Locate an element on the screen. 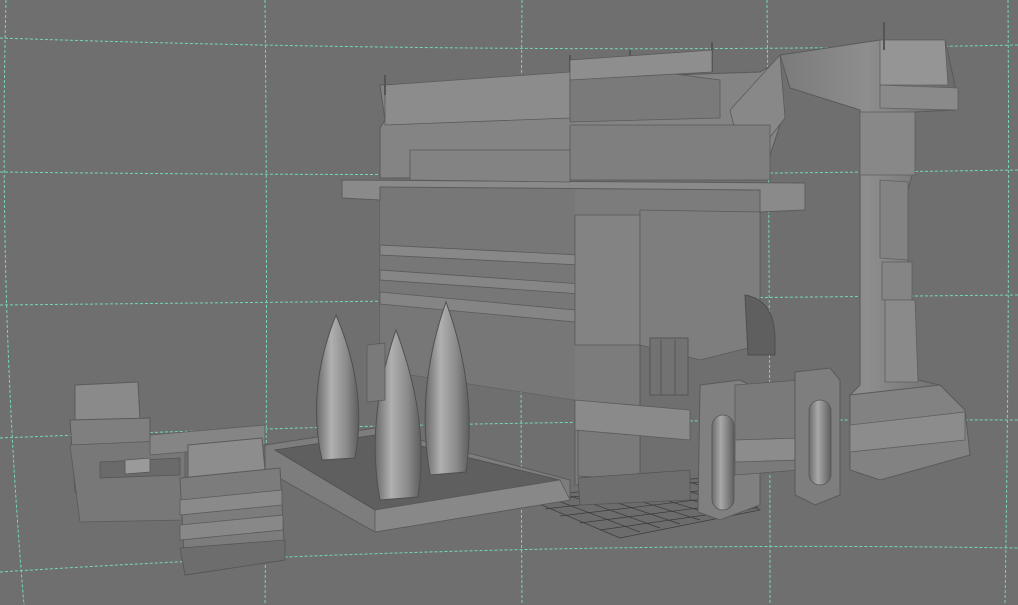 The image size is (1018, 605). right-cylinder-right is located at coordinates (817, 436).